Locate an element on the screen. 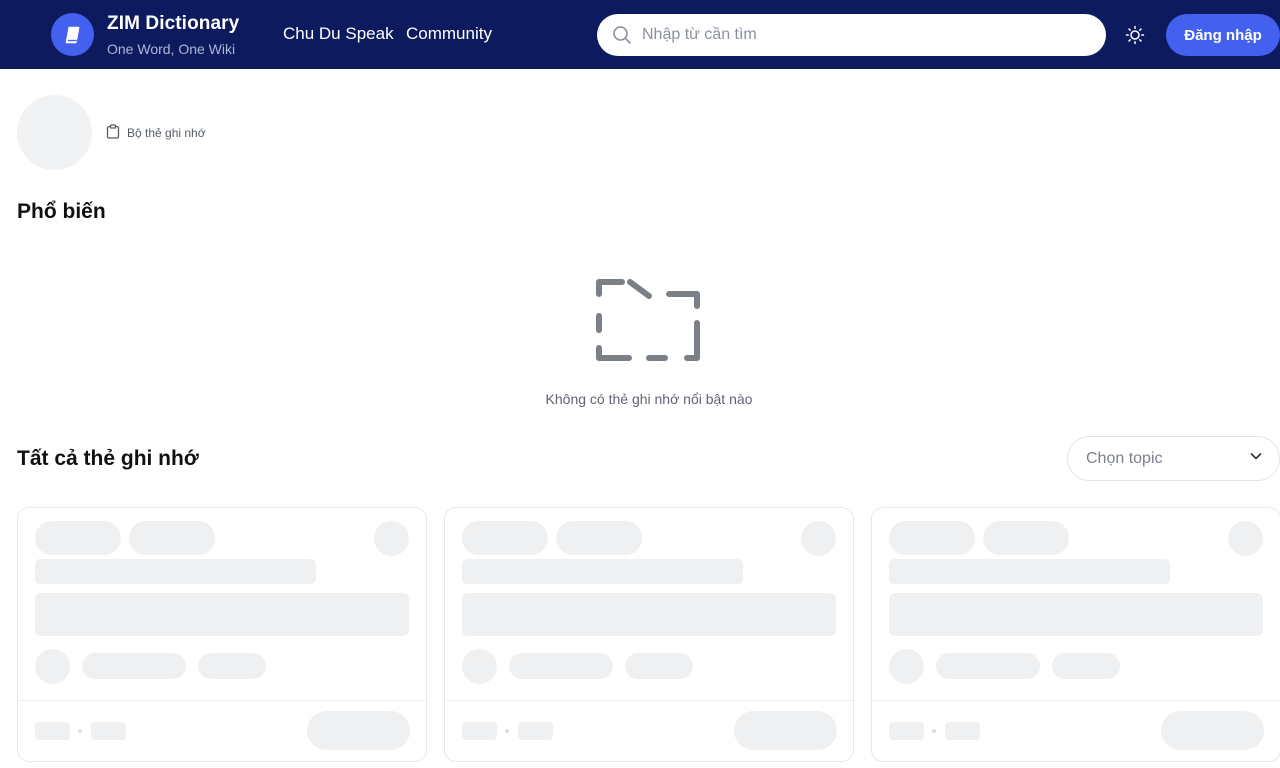 The width and height of the screenshot is (1280, 768). search-box is located at coordinates (851, 35).